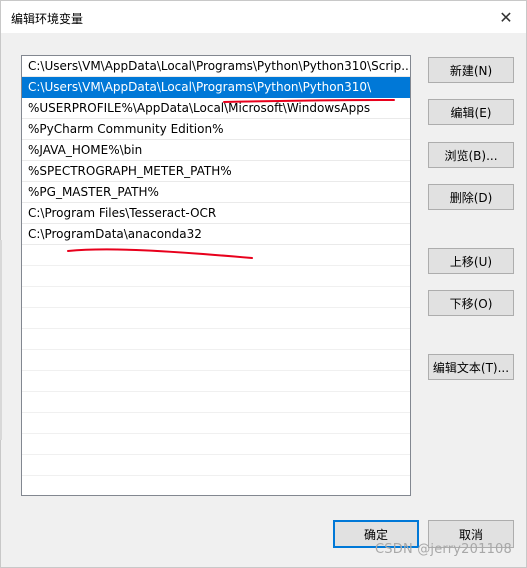 The height and width of the screenshot is (568, 527). What do you see at coordinates (263, 17) in the screenshot?
I see `title-bar: 编辑环境变量 ✕` at bounding box center [263, 17].